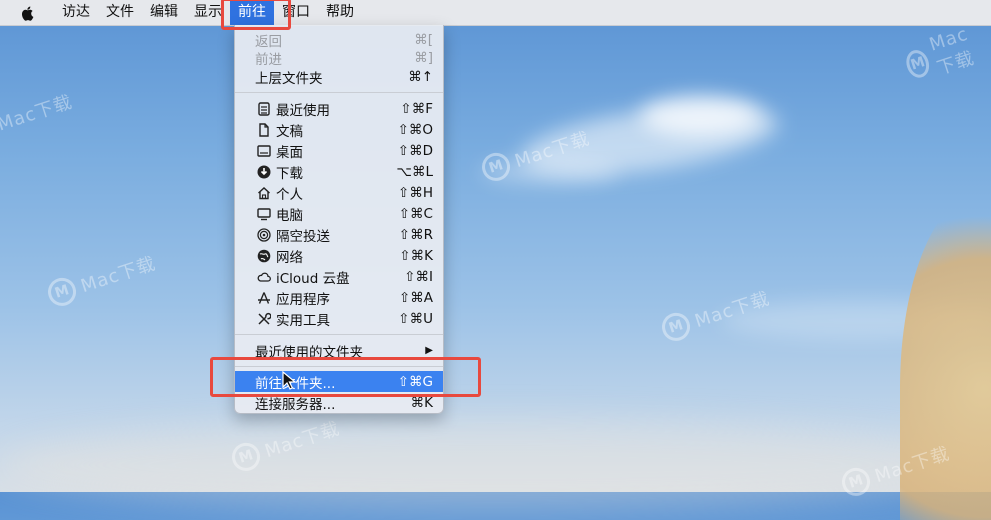 The width and height of the screenshot is (991, 520). What do you see at coordinates (429, 350) in the screenshot?
I see `submenu-arrow-icon: ▶` at bounding box center [429, 350].